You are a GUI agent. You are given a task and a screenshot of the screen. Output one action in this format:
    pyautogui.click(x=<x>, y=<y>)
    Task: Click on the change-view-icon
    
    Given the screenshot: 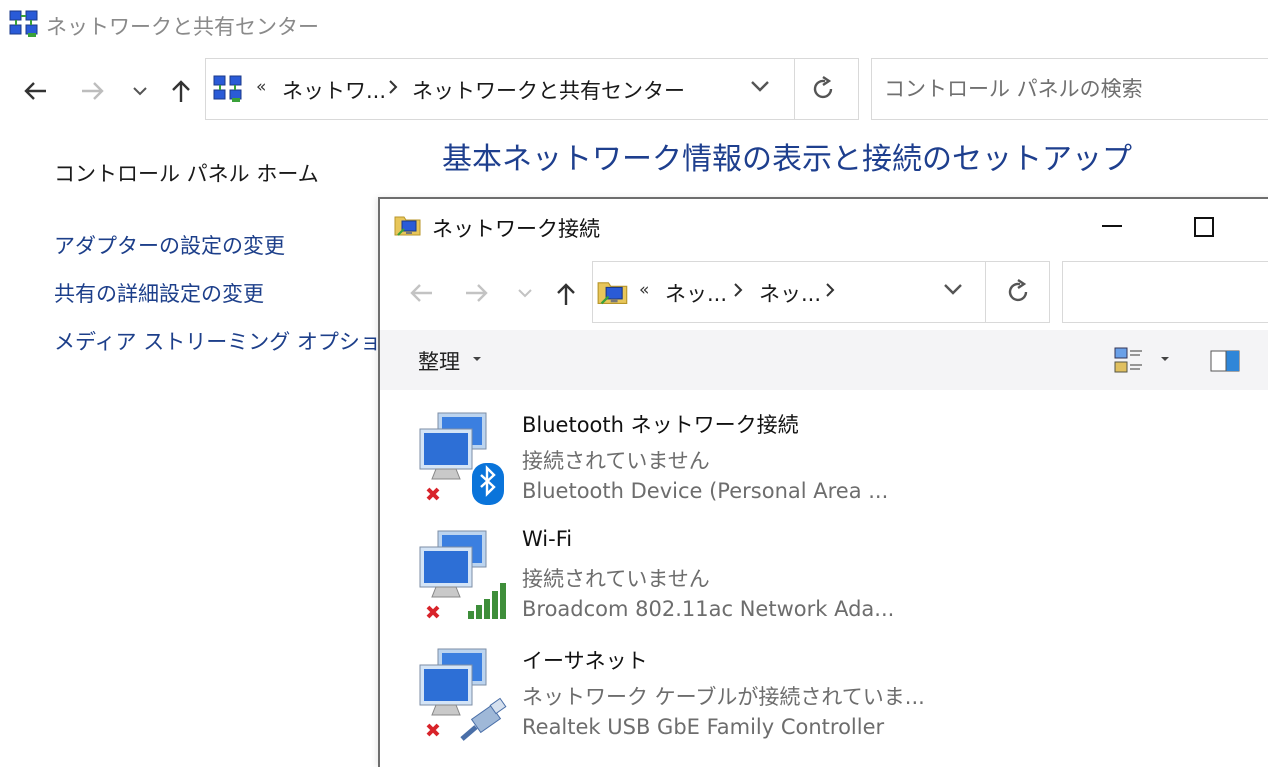 What is the action you would take?
    pyautogui.click(x=1129, y=360)
    